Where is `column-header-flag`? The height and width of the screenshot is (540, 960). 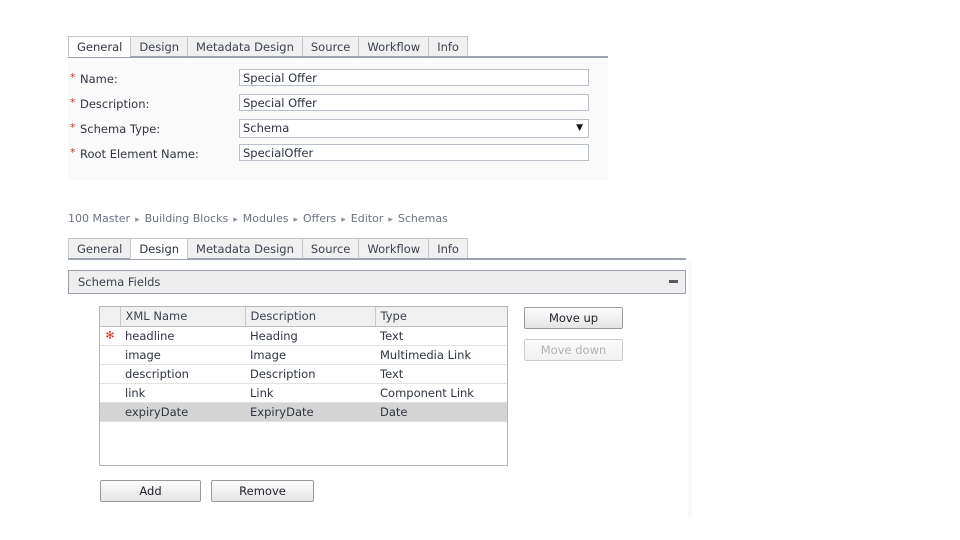 column-header-flag is located at coordinates (110, 317).